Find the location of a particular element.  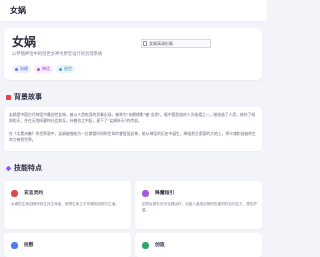

tag-list: 治理 神话 创世 is located at coordinates (43, 69).